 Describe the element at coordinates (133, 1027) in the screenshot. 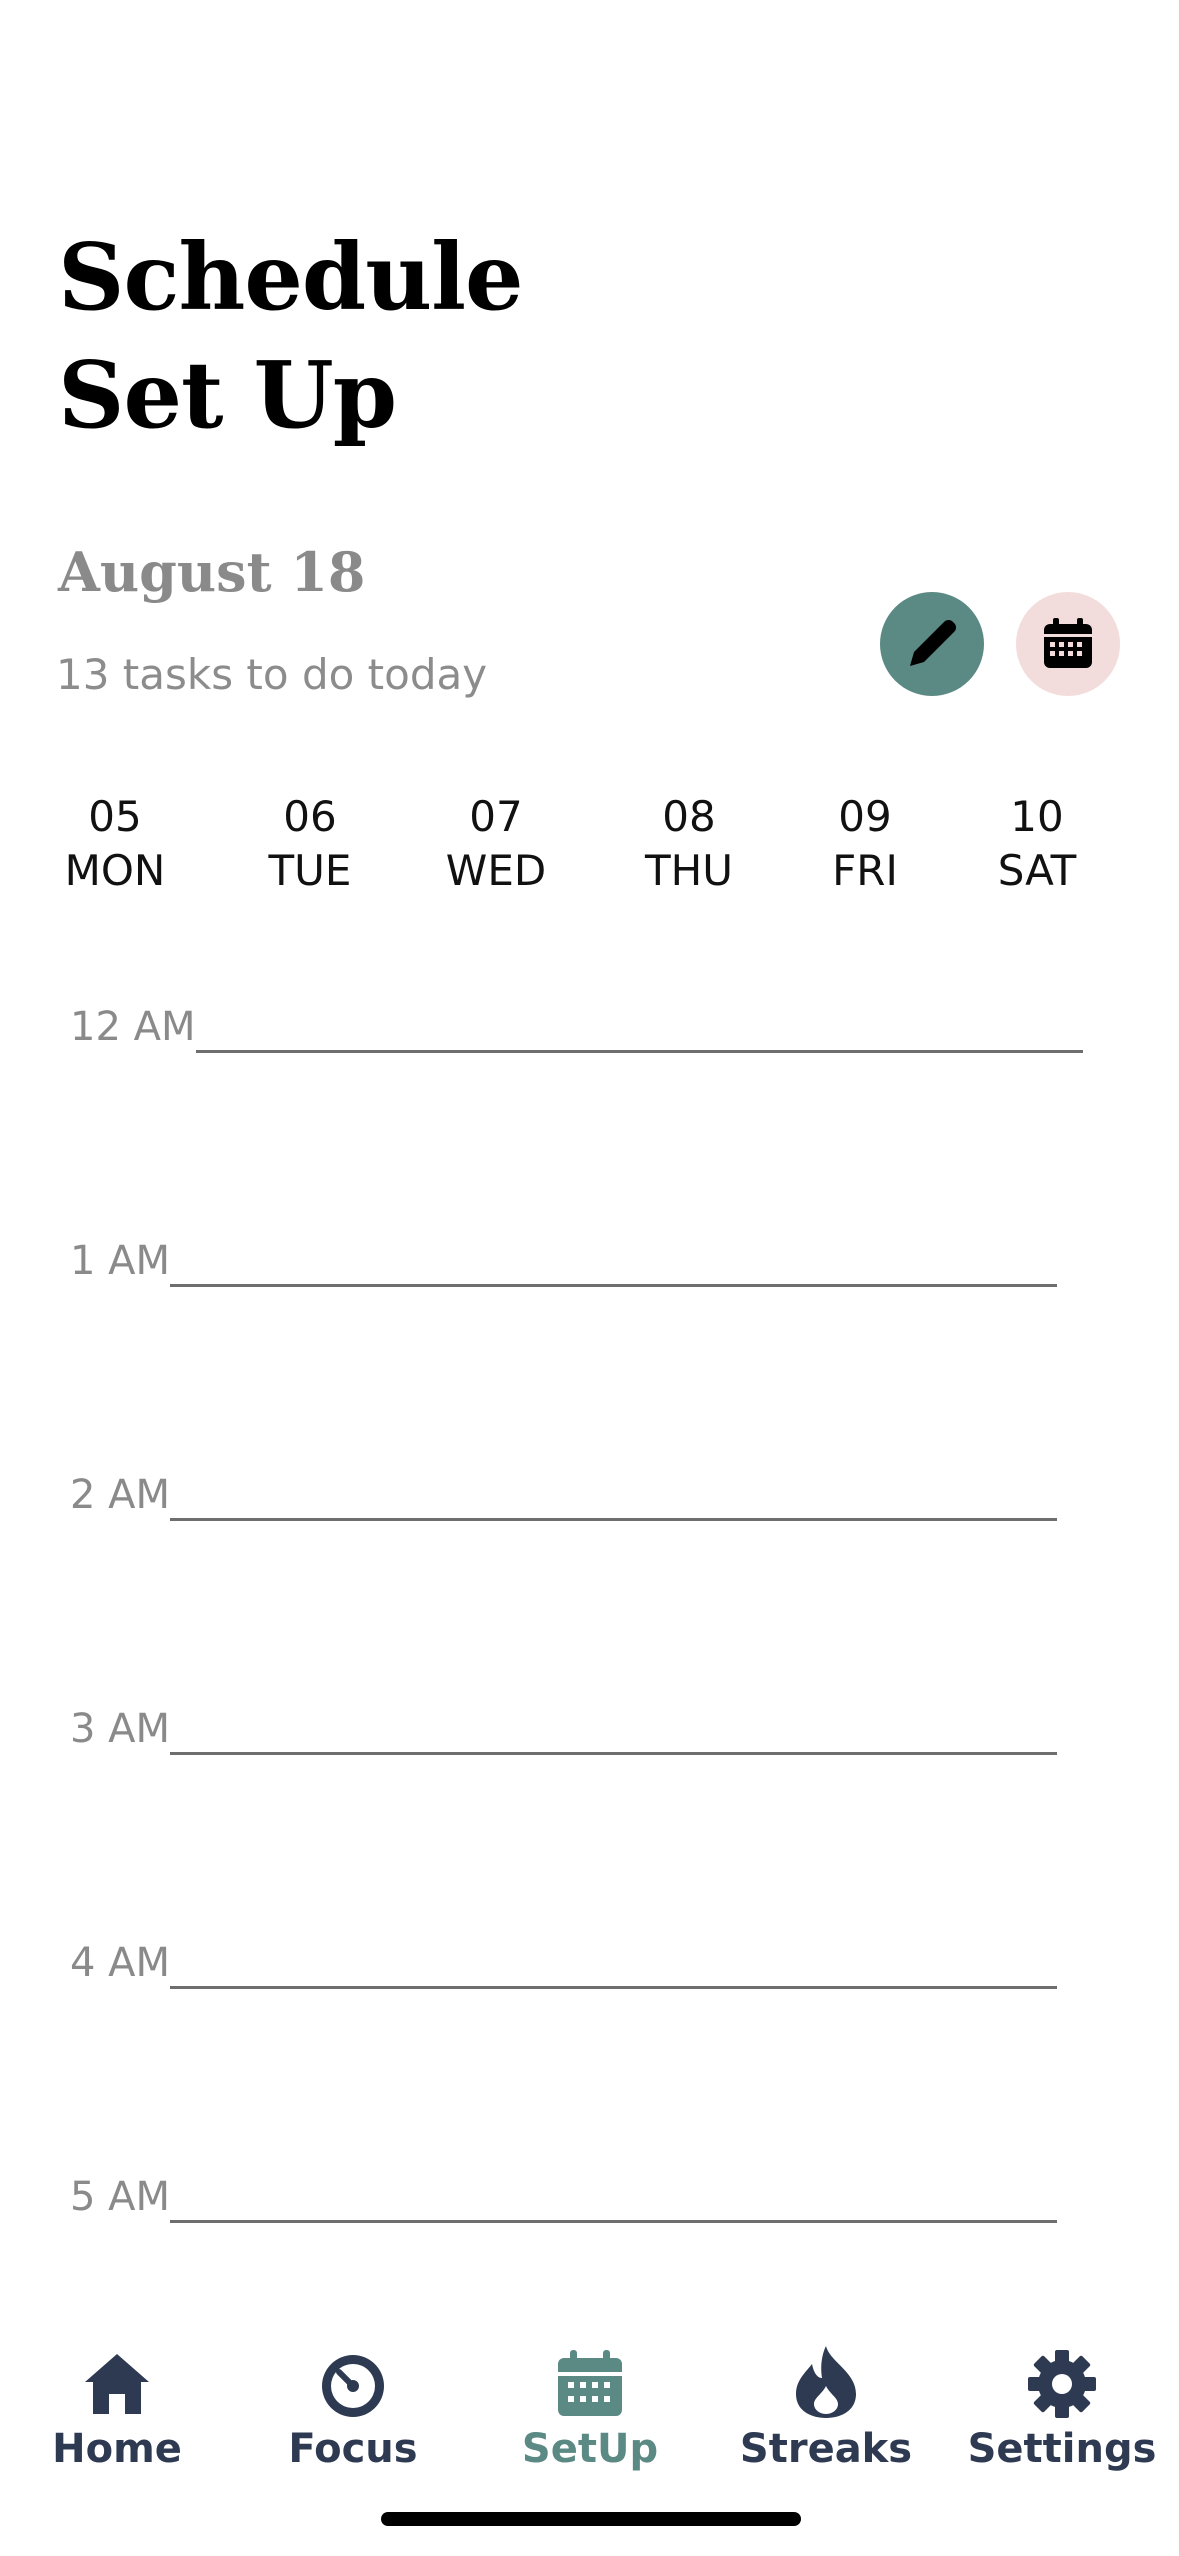

I see `hour-label: 12 AM` at that location.